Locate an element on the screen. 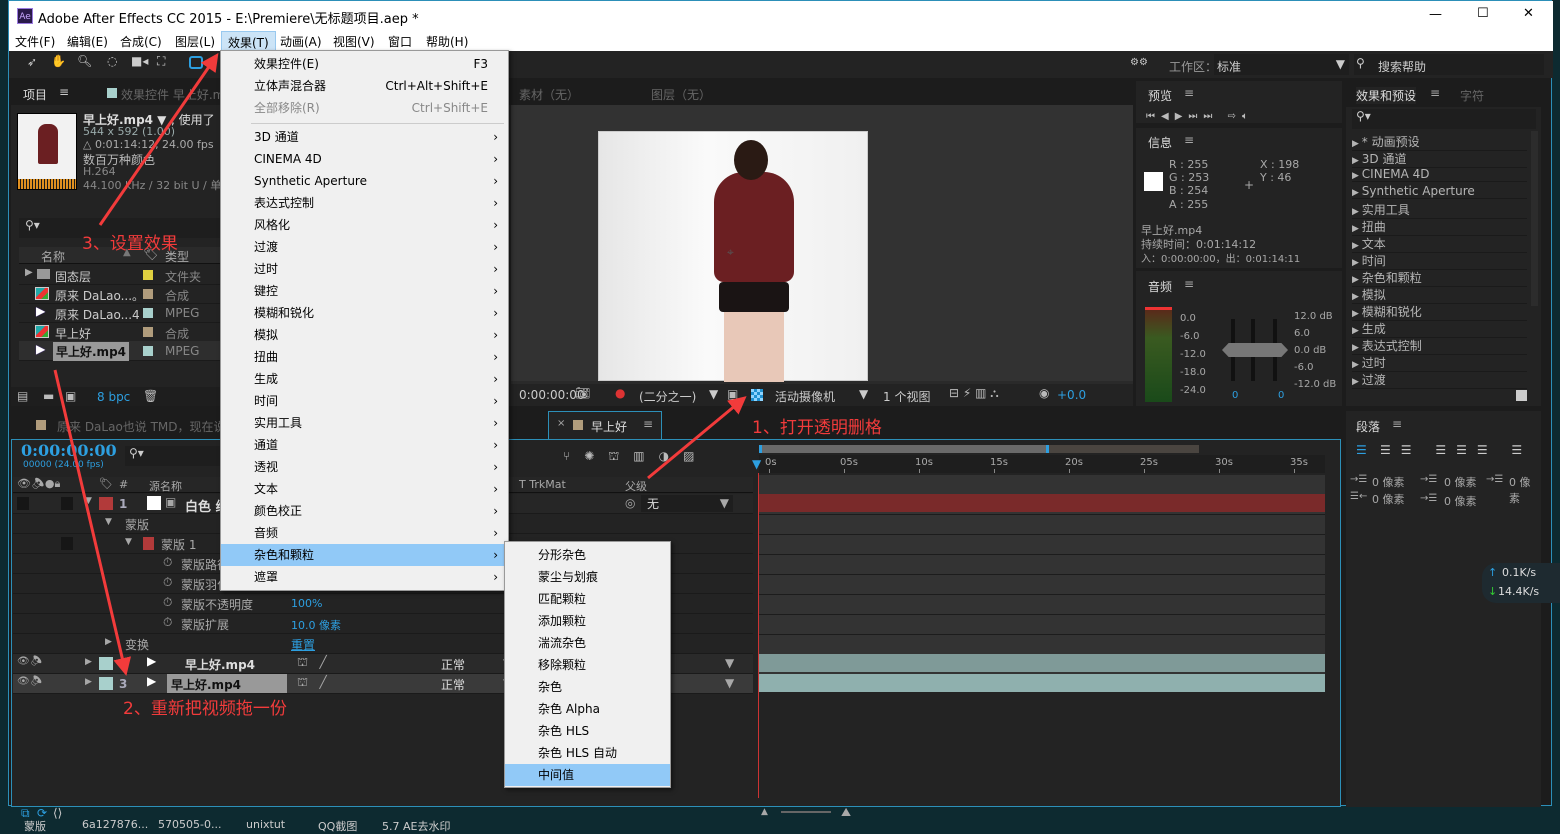 The width and height of the screenshot is (1560, 834). arrow-step1 is located at coordinates (697, 438).